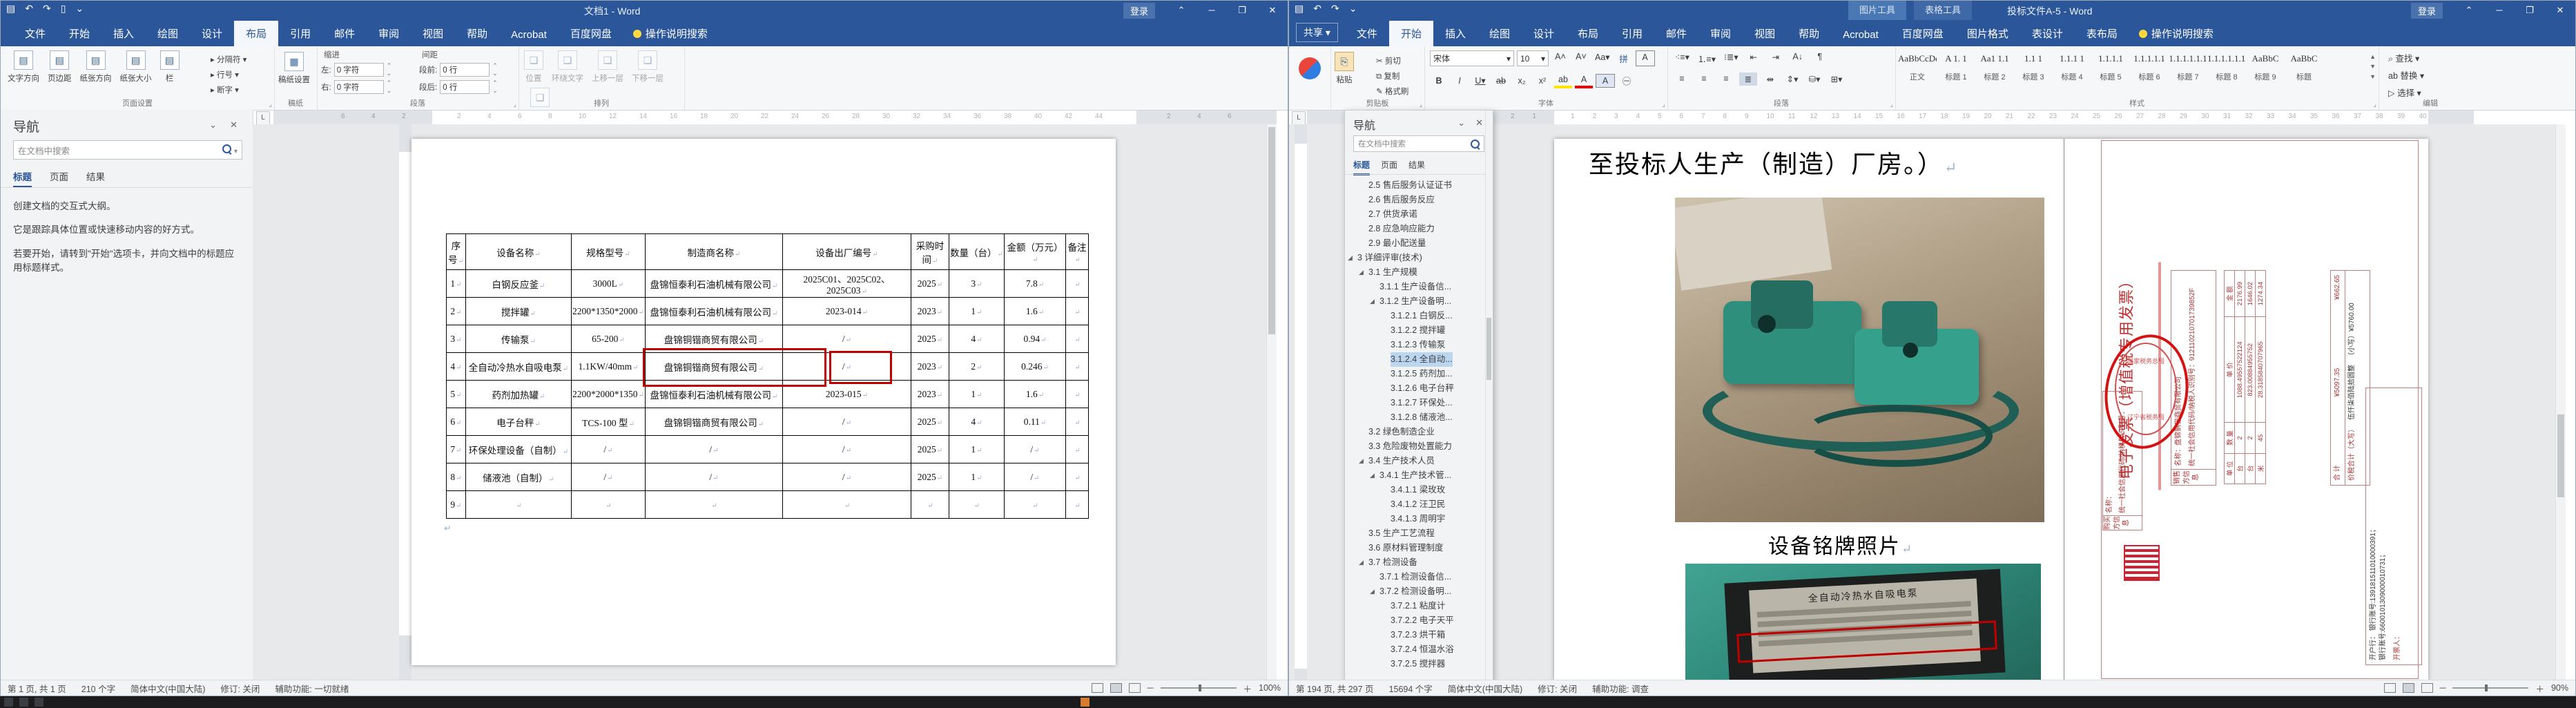  What do you see at coordinates (1995, 65) in the screenshot?
I see `style-item-标题 2: Aa1 1.1 标题 2` at bounding box center [1995, 65].